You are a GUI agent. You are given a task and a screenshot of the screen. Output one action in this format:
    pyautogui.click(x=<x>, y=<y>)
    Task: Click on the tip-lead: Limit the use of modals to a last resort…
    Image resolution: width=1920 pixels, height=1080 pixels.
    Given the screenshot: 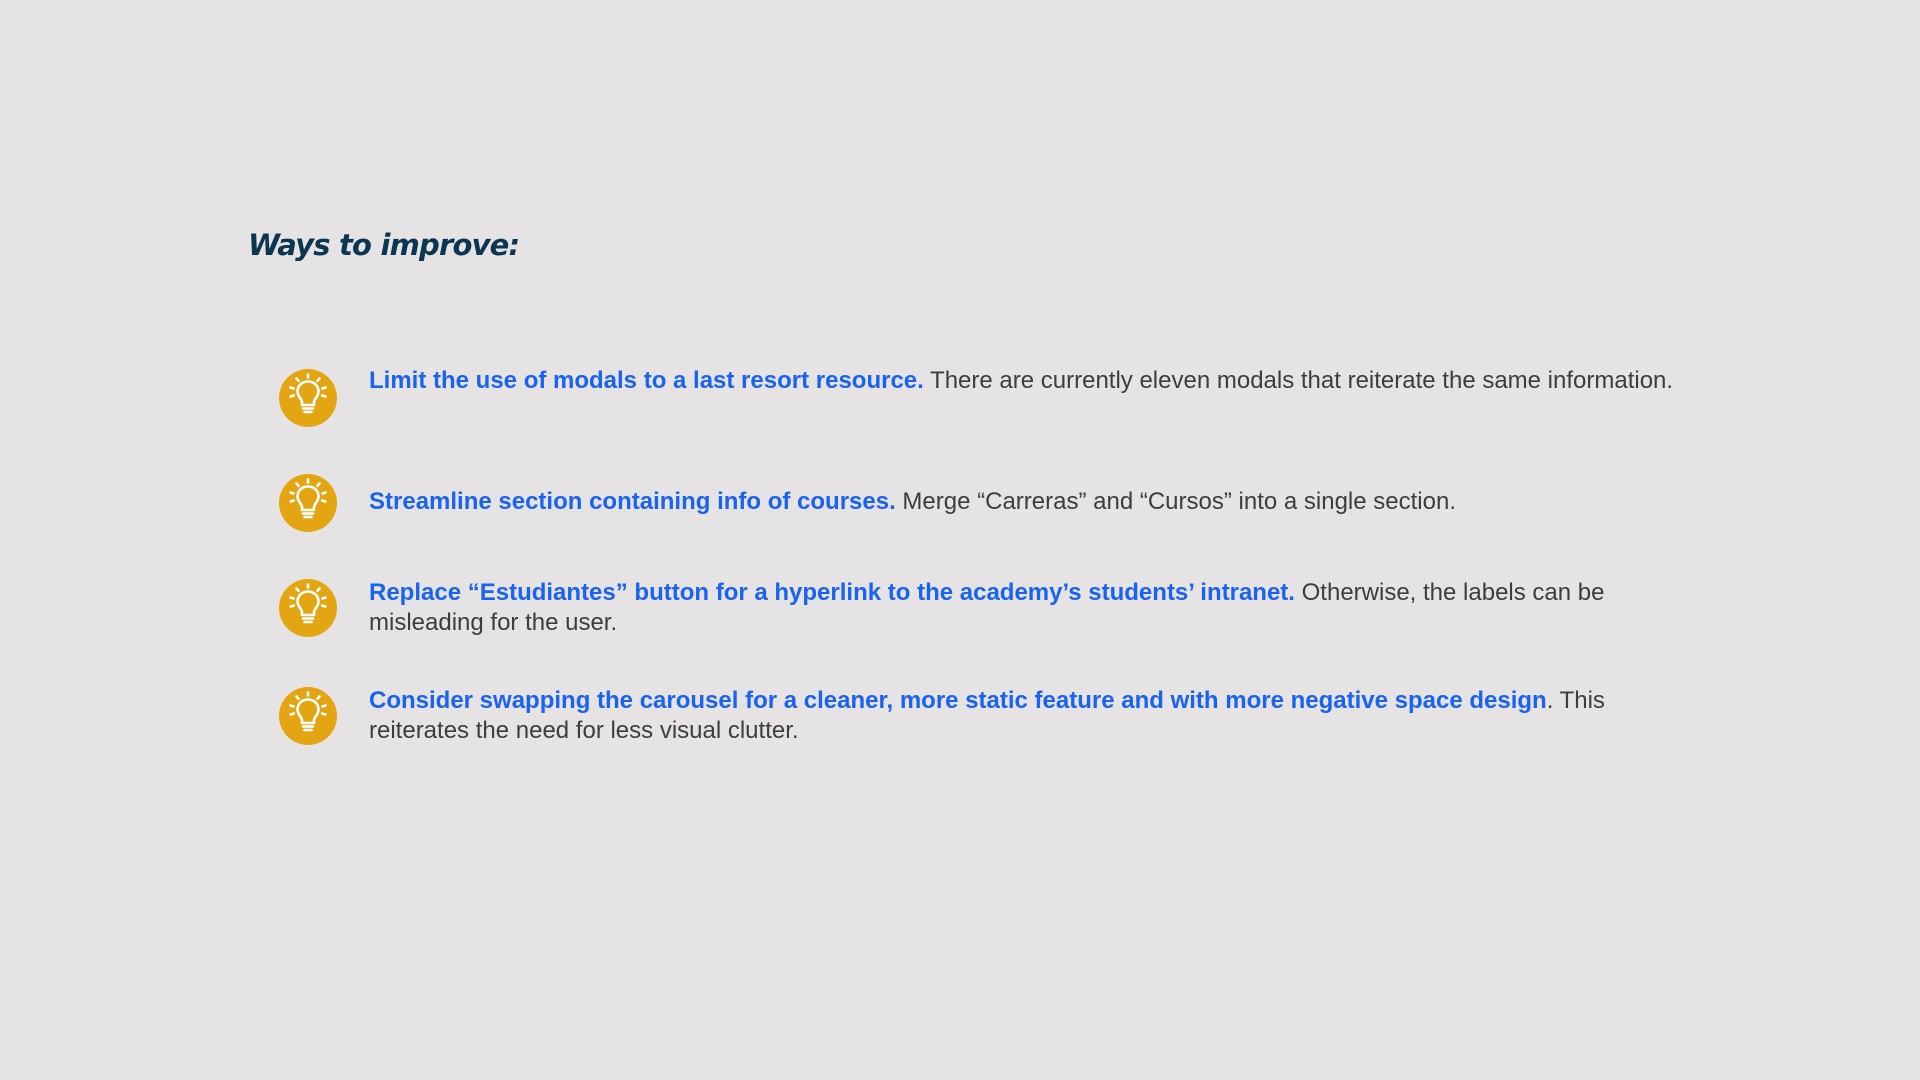 What is the action you would take?
    pyautogui.click(x=646, y=380)
    